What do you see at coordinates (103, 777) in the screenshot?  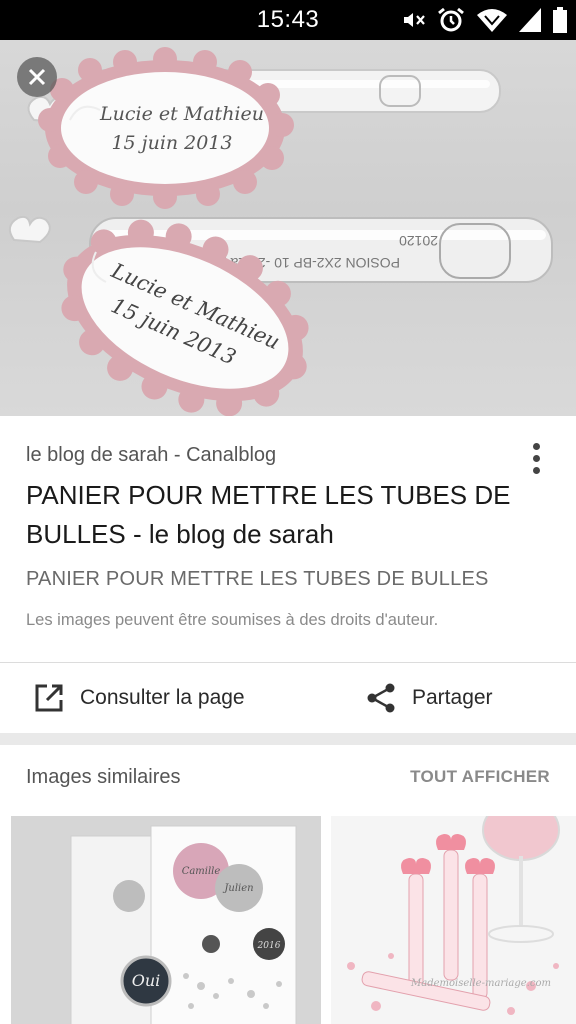 I see `similar-images-title: Images similaires` at bounding box center [103, 777].